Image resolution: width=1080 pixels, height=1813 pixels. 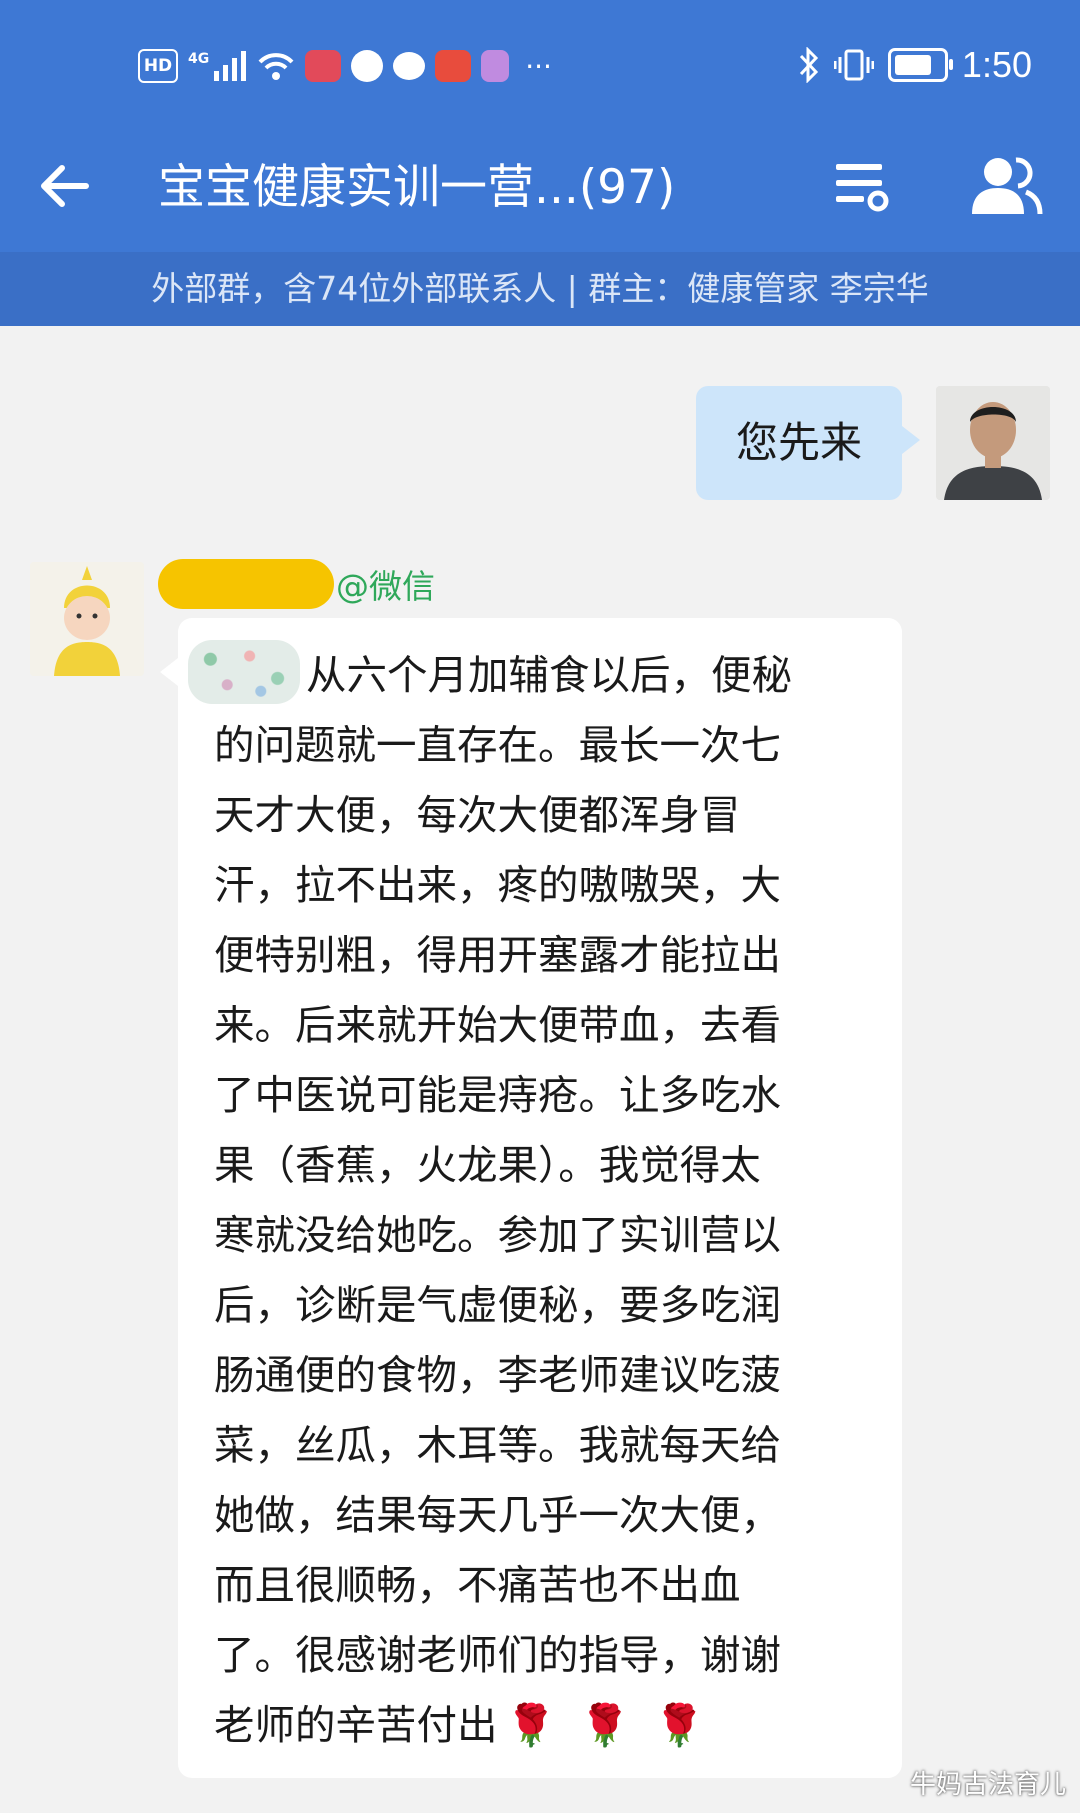 What do you see at coordinates (409, 66) in the screenshot?
I see `message-app-icon` at bounding box center [409, 66].